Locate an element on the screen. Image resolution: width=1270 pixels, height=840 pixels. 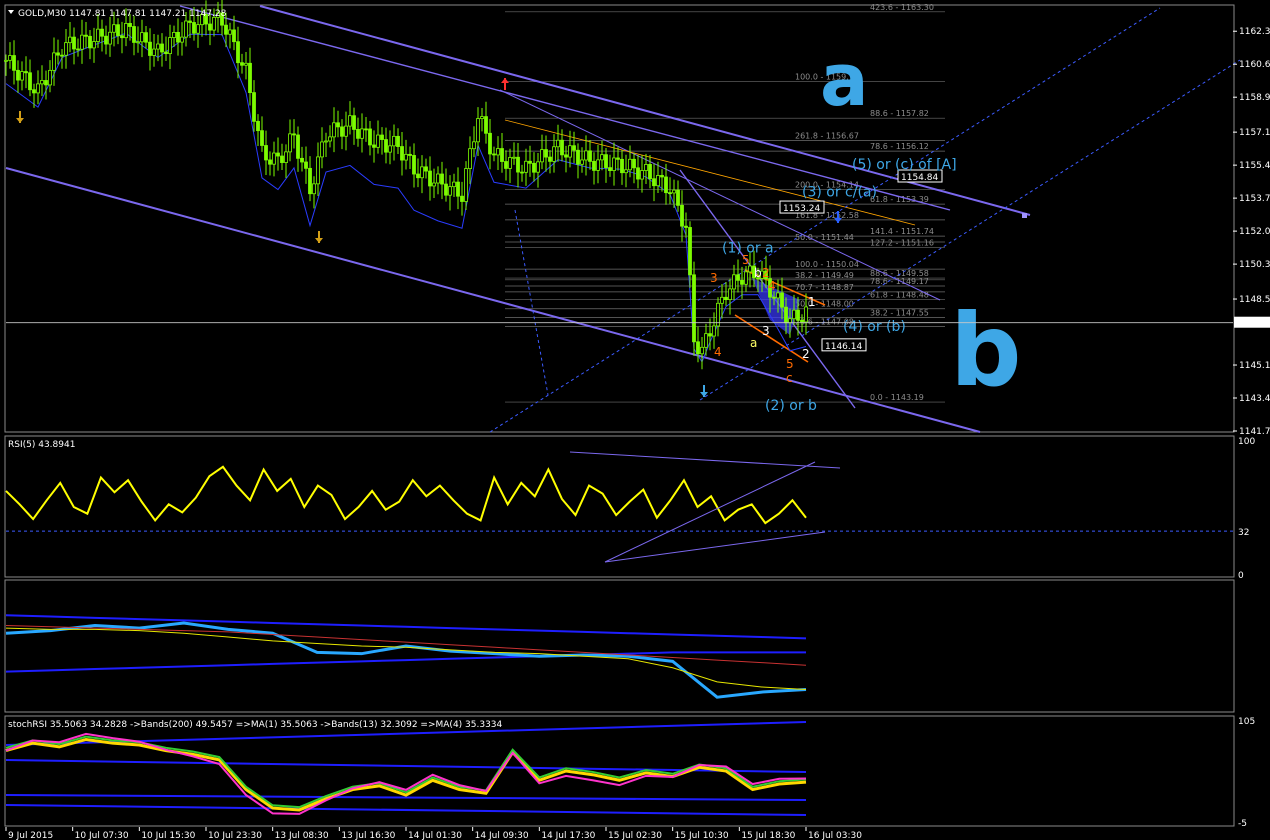
fib-label: 38.2 - 1147.55 is located at coordinates (899, 312).